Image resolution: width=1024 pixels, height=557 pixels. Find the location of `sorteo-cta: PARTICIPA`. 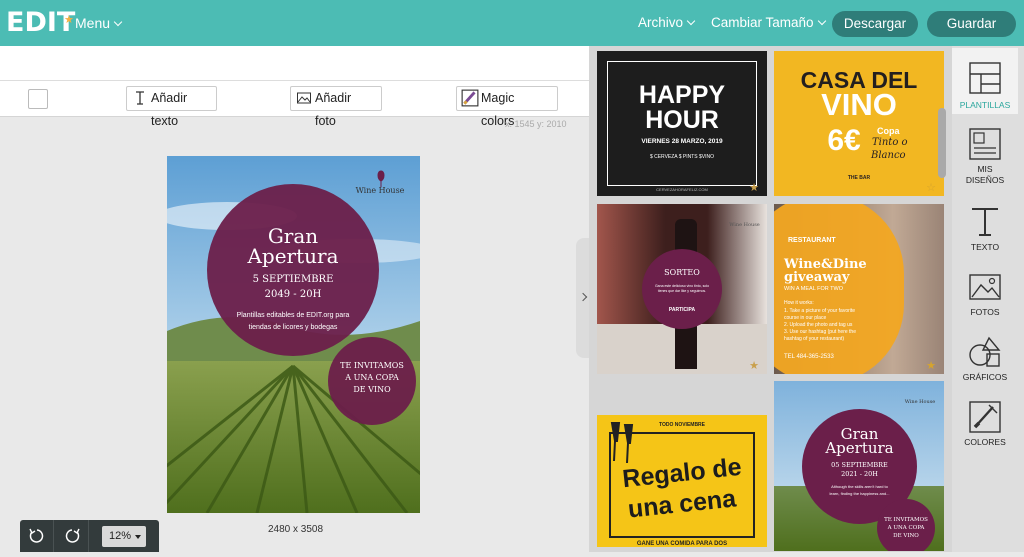

sorteo-cta: PARTICIPA is located at coordinates (682, 310).